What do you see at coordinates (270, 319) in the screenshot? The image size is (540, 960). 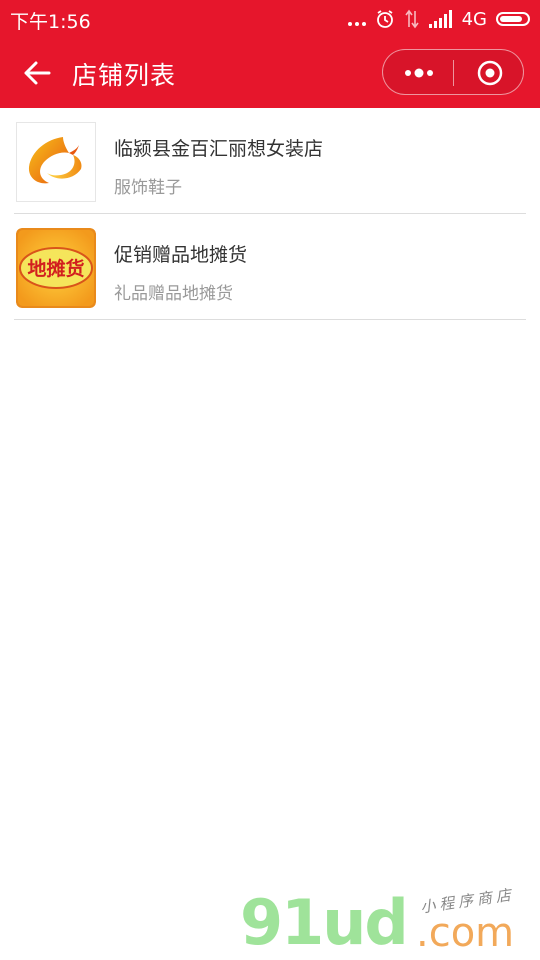 I see `divider` at bounding box center [270, 319].